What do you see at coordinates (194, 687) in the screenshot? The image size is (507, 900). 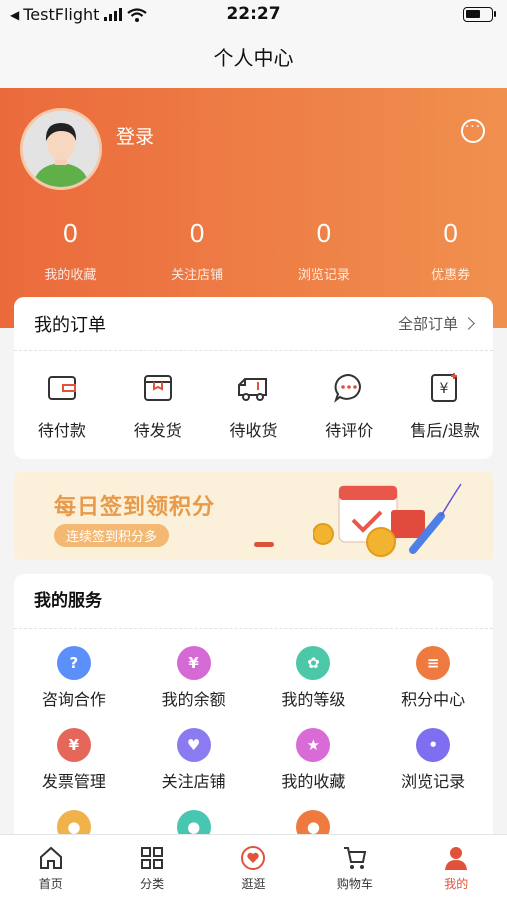 I see `service-balance: ¥ 我的余额` at bounding box center [194, 687].